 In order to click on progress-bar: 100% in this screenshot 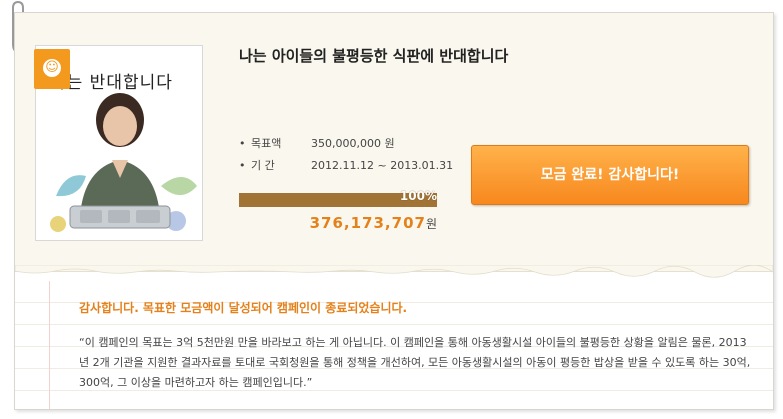, I will do `click(338, 198)`.